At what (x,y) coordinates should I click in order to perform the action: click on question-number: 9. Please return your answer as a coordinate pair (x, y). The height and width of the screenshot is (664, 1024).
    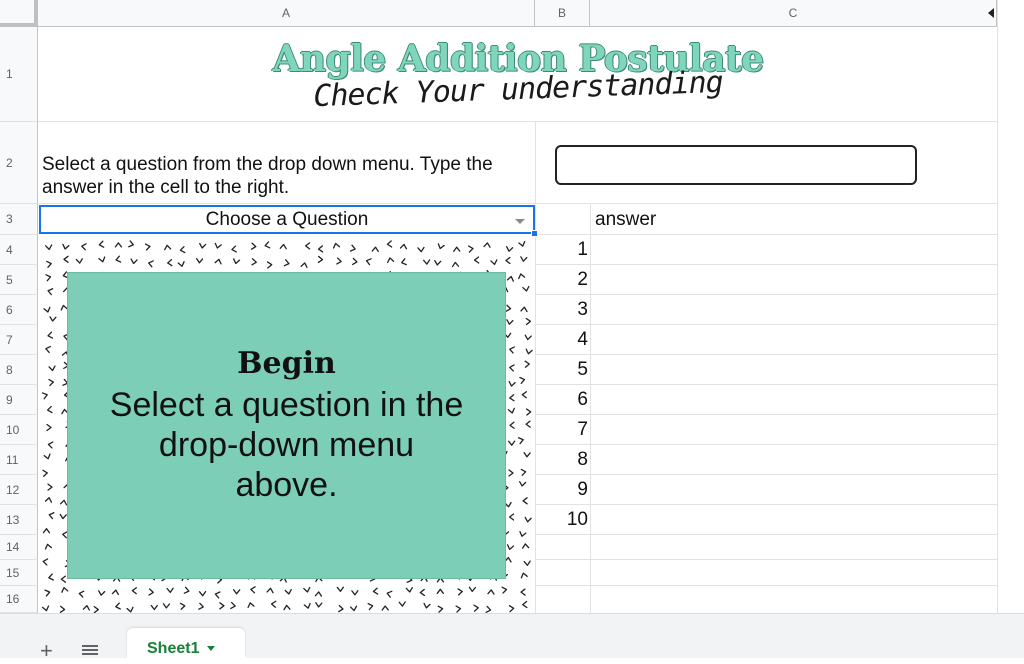
    Looking at the image, I should click on (562, 490).